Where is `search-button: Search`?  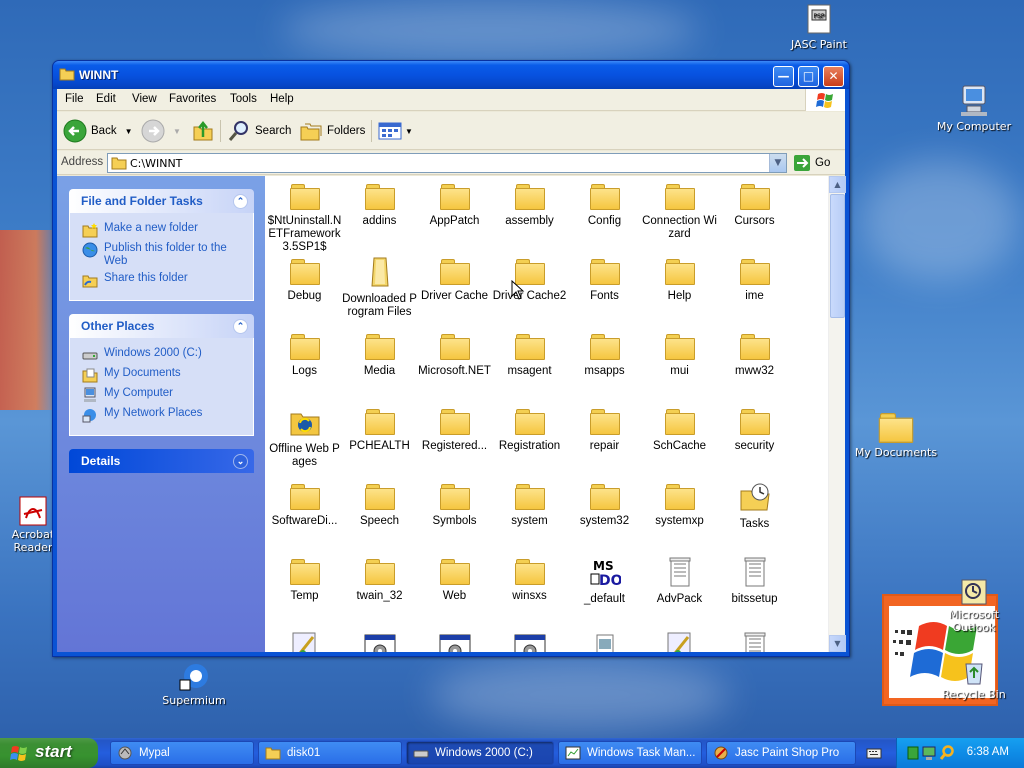
search-button: Search is located at coordinates (259, 131).